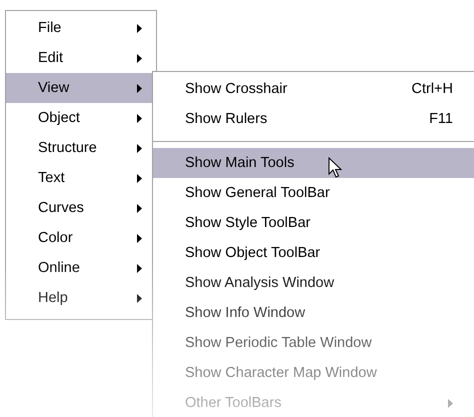 This screenshot has height=417, width=474. I want to click on menu-item: Show Style ToolBar, so click(313, 223).